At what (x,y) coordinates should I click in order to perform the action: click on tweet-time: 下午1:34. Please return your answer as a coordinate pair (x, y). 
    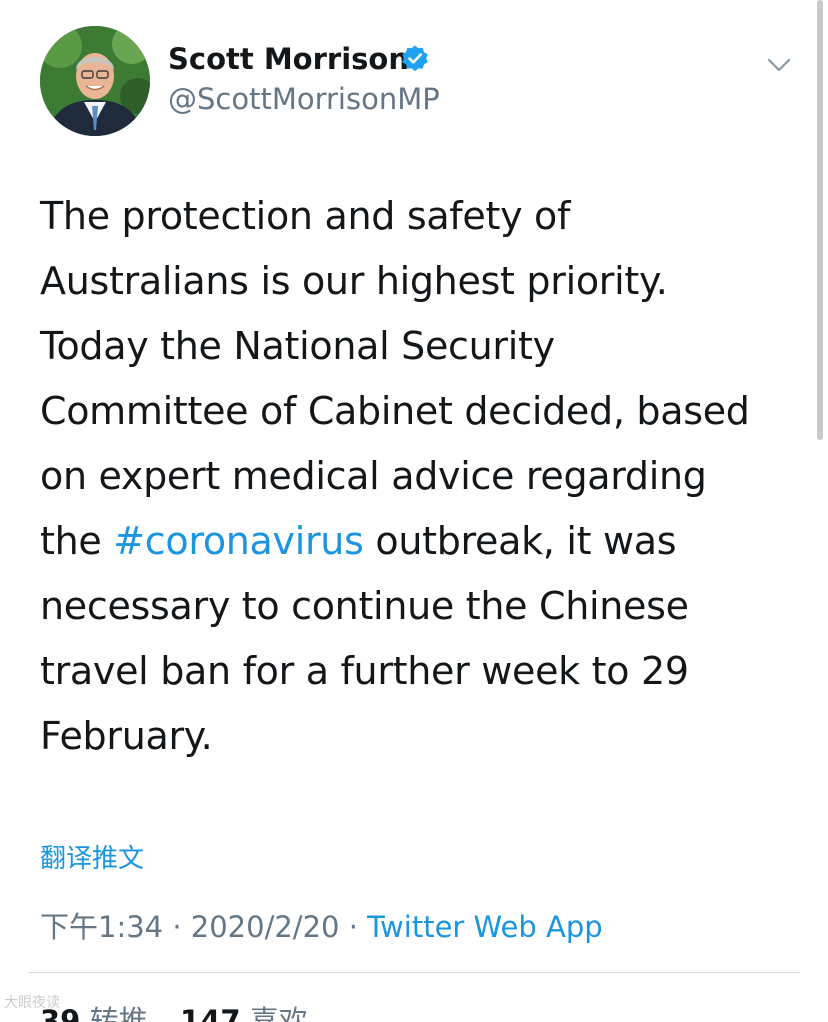
    Looking at the image, I should click on (102, 927).